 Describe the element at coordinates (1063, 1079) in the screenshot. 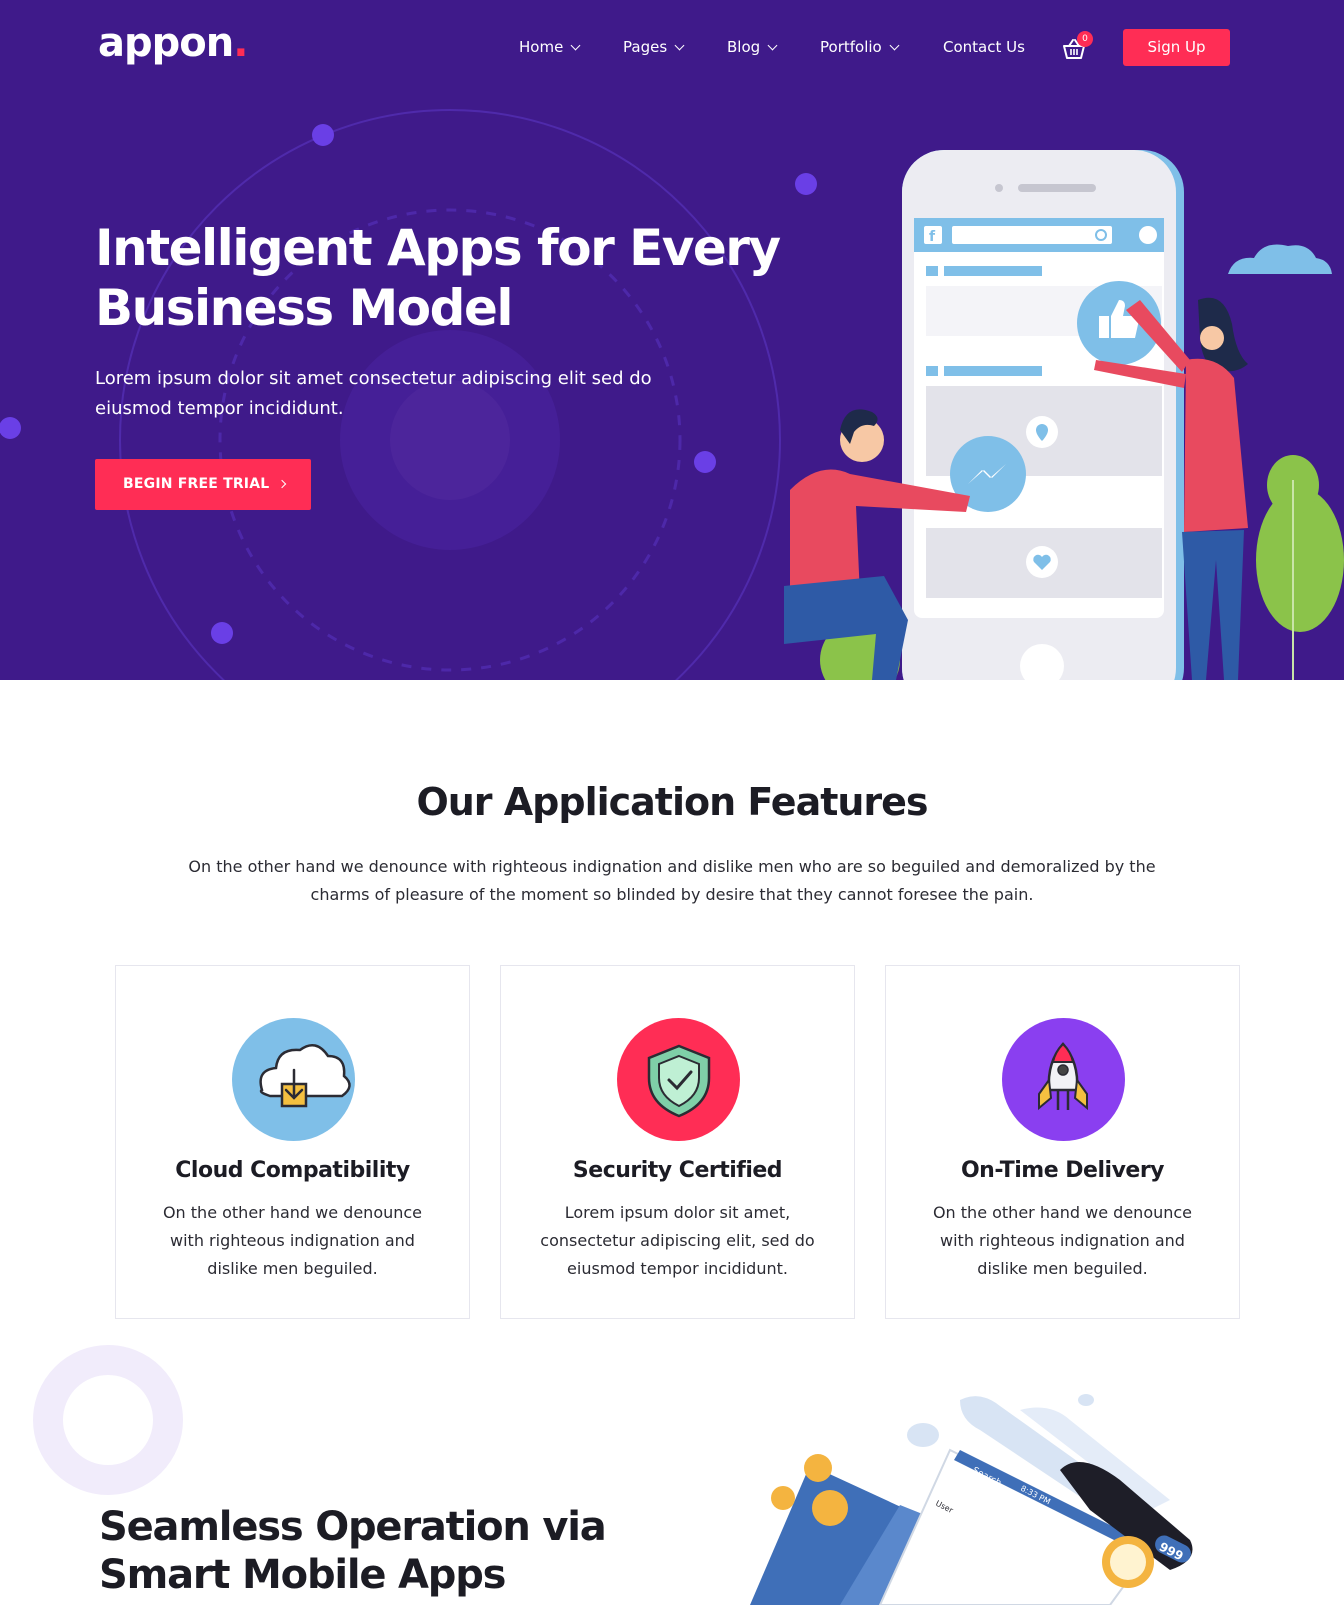

I see `rocket-icon` at that location.